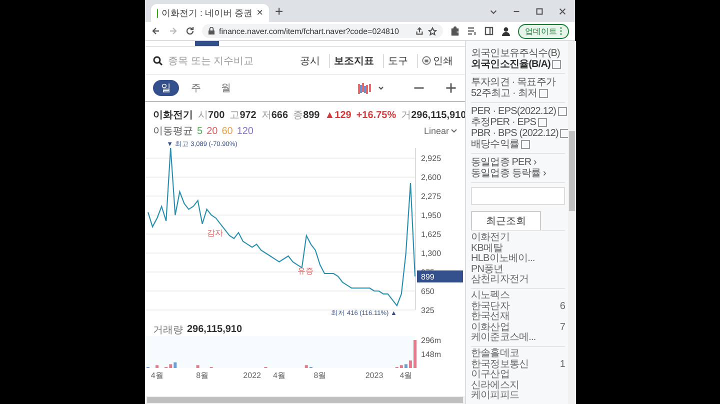 The width and height of the screenshot is (720, 404). I want to click on tab-close-button: ×, so click(259, 13).